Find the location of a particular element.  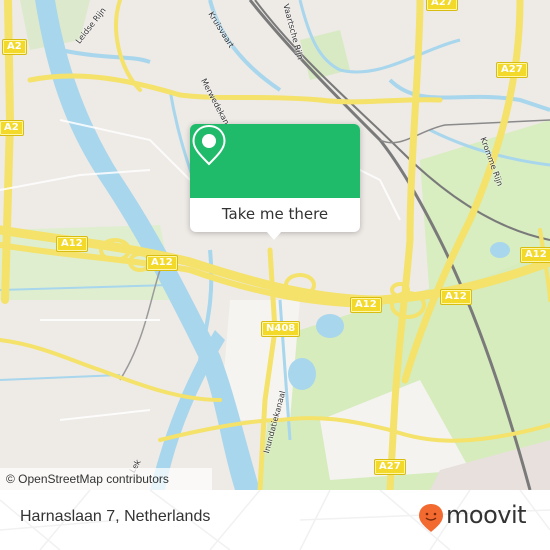

shield-n408: N408 is located at coordinates (280, 329).